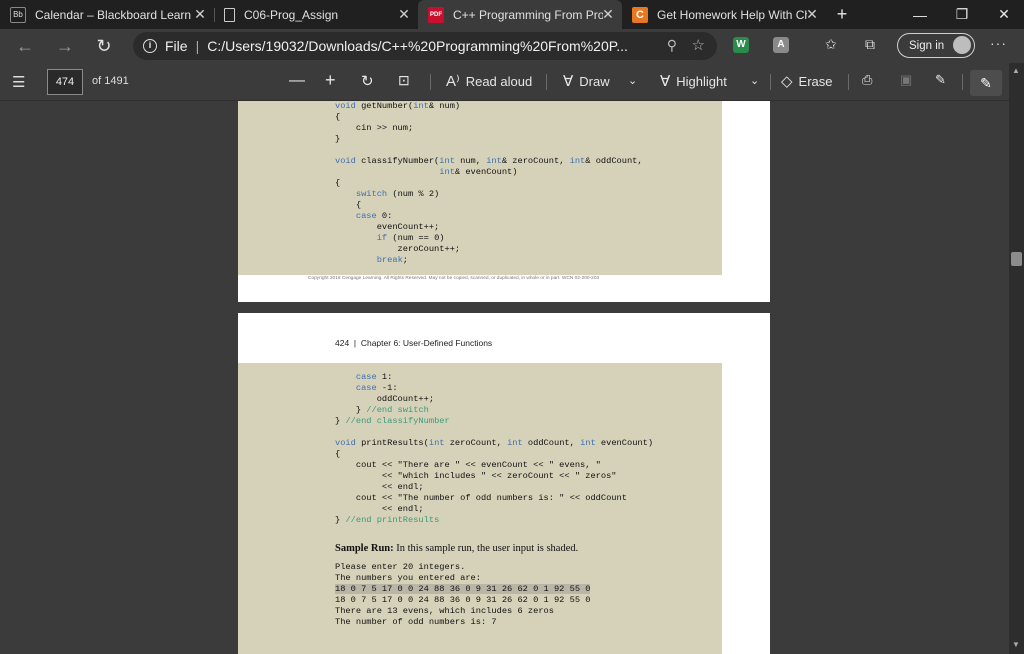  I want to click on eraser-icon: ◇, so click(787, 81).